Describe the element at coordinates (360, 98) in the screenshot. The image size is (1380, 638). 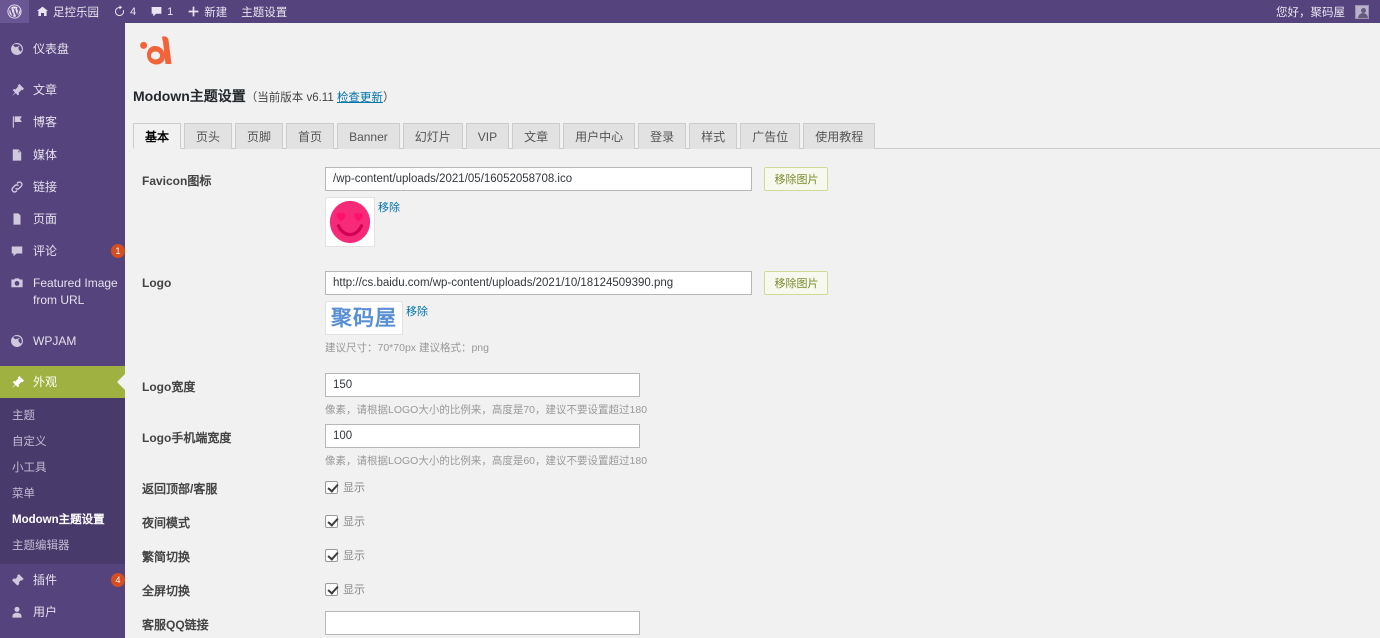
I see `check-update-link: 检查更新` at that location.